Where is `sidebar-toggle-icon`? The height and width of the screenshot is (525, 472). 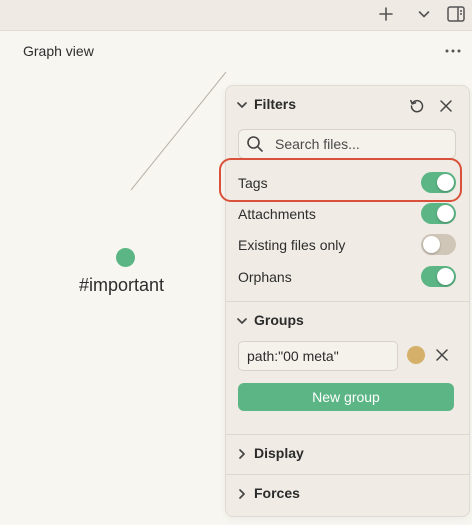
sidebar-toggle-icon is located at coordinates (456, 14).